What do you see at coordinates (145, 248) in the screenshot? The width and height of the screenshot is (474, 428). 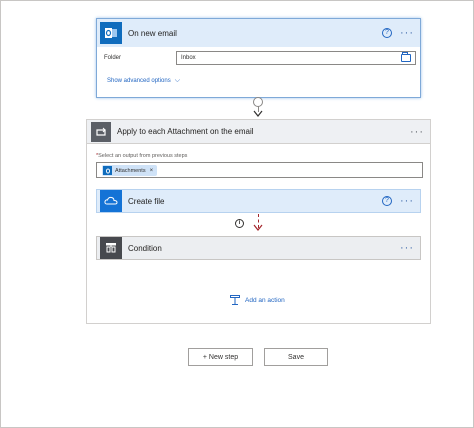 I see `condition-title: Condition` at bounding box center [145, 248].